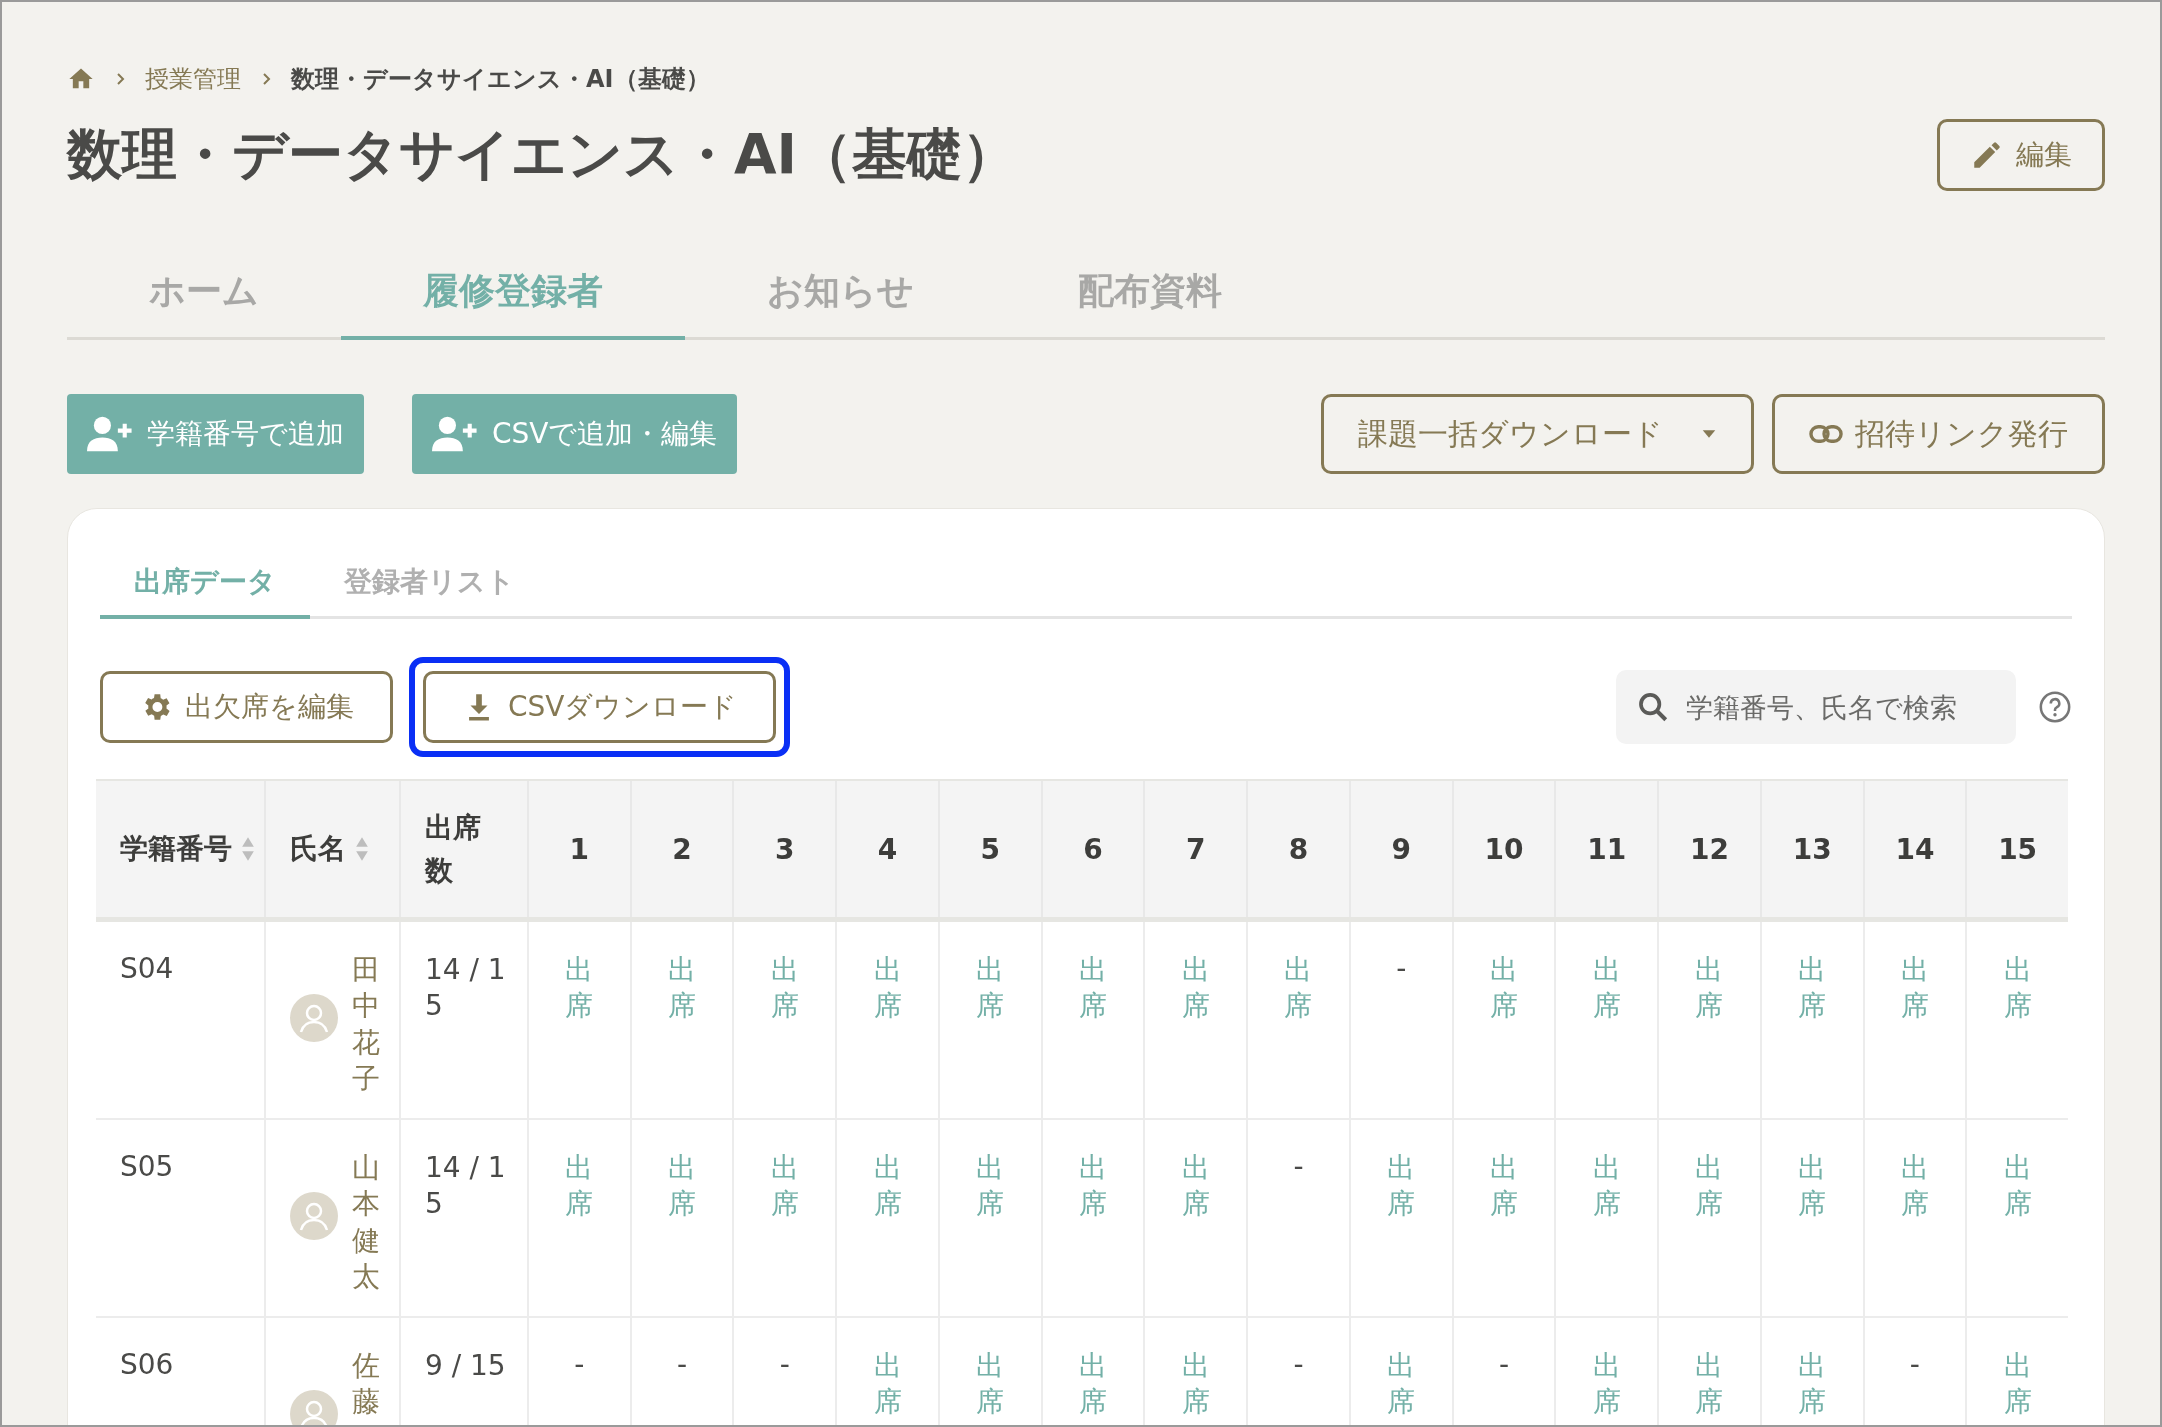 The height and width of the screenshot is (1427, 2162). What do you see at coordinates (500, 79) in the screenshot?
I see `breadcrumb-current: 数理・データサイエンス・AI（基礎）` at bounding box center [500, 79].